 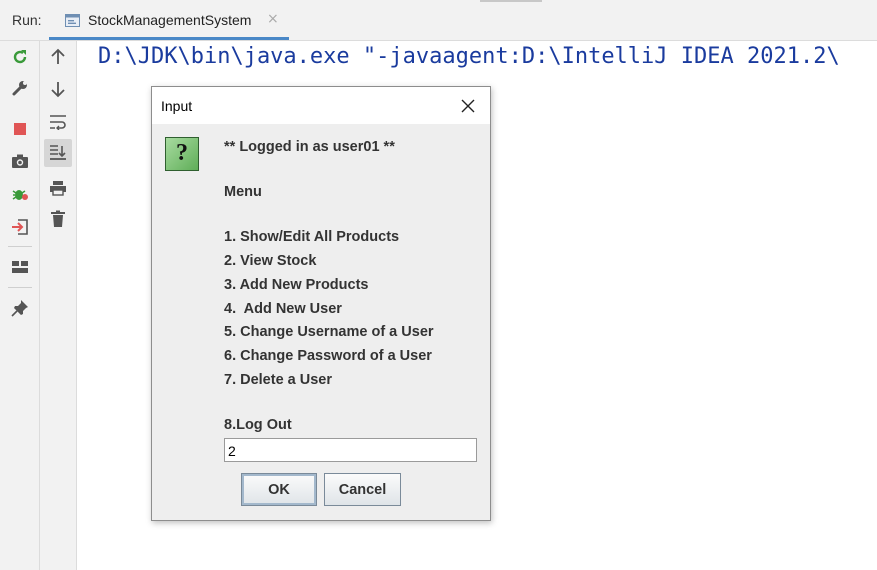 I want to click on scroll-to-end-button, so click(x=58, y=153).